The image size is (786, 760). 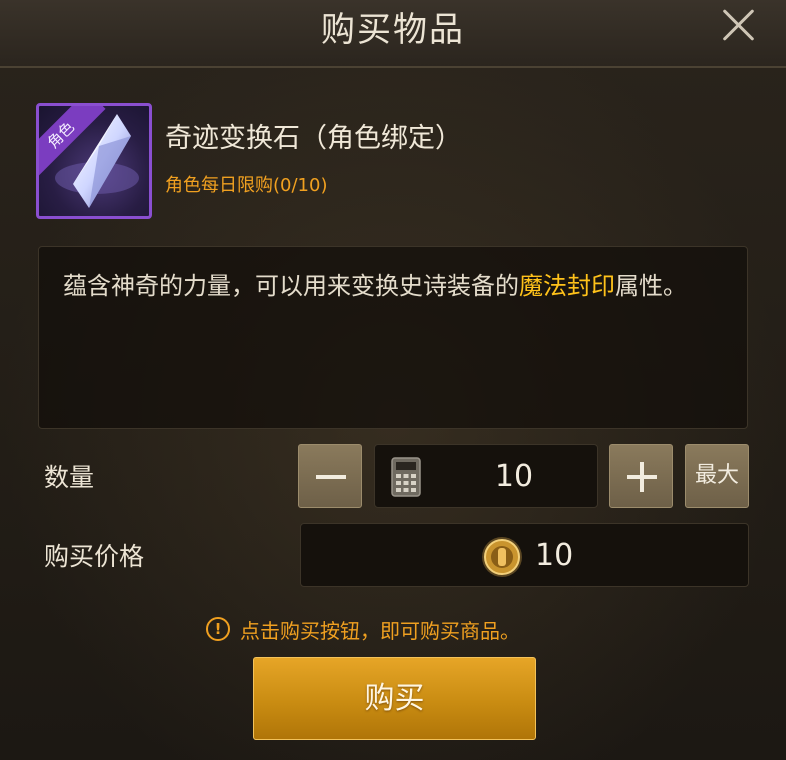 I want to click on increase-button, so click(x=641, y=476).